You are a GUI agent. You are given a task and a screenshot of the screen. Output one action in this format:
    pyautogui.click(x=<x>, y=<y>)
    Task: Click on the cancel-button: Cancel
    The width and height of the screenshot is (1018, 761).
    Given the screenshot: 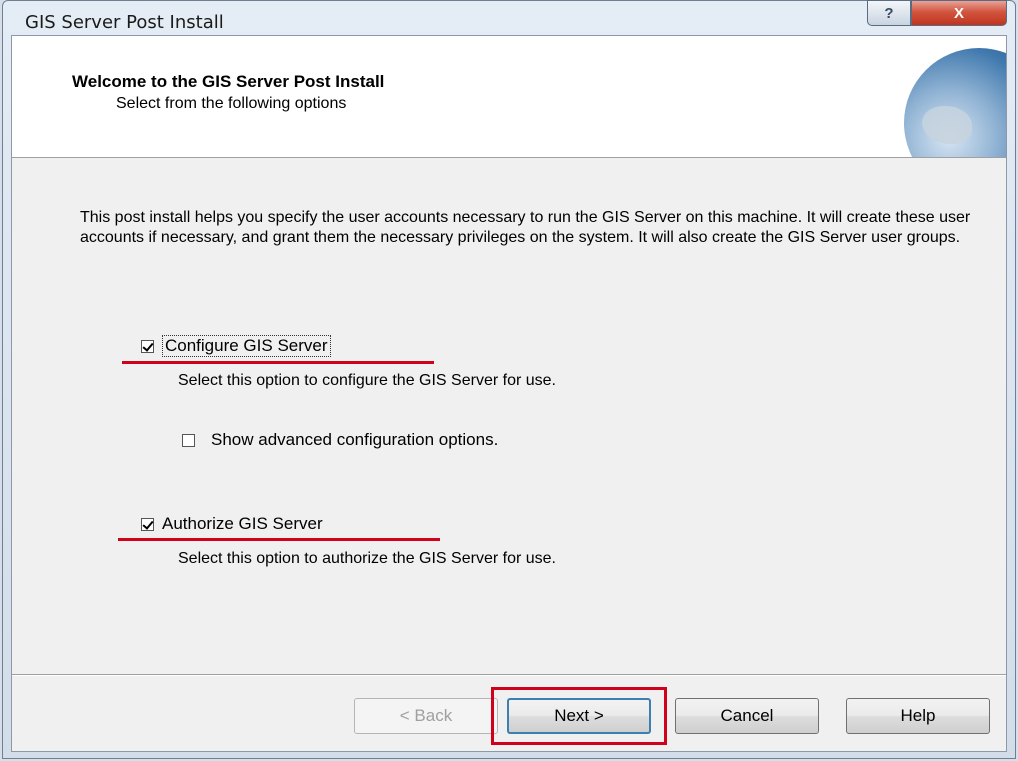 What is the action you would take?
    pyautogui.click(x=747, y=716)
    